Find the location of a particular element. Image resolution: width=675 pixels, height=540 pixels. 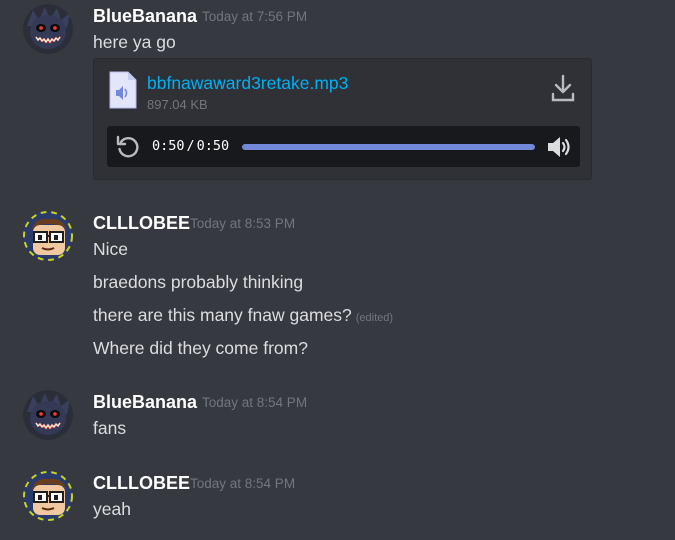

message-text: here ya go is located at coordinates (134, 42).